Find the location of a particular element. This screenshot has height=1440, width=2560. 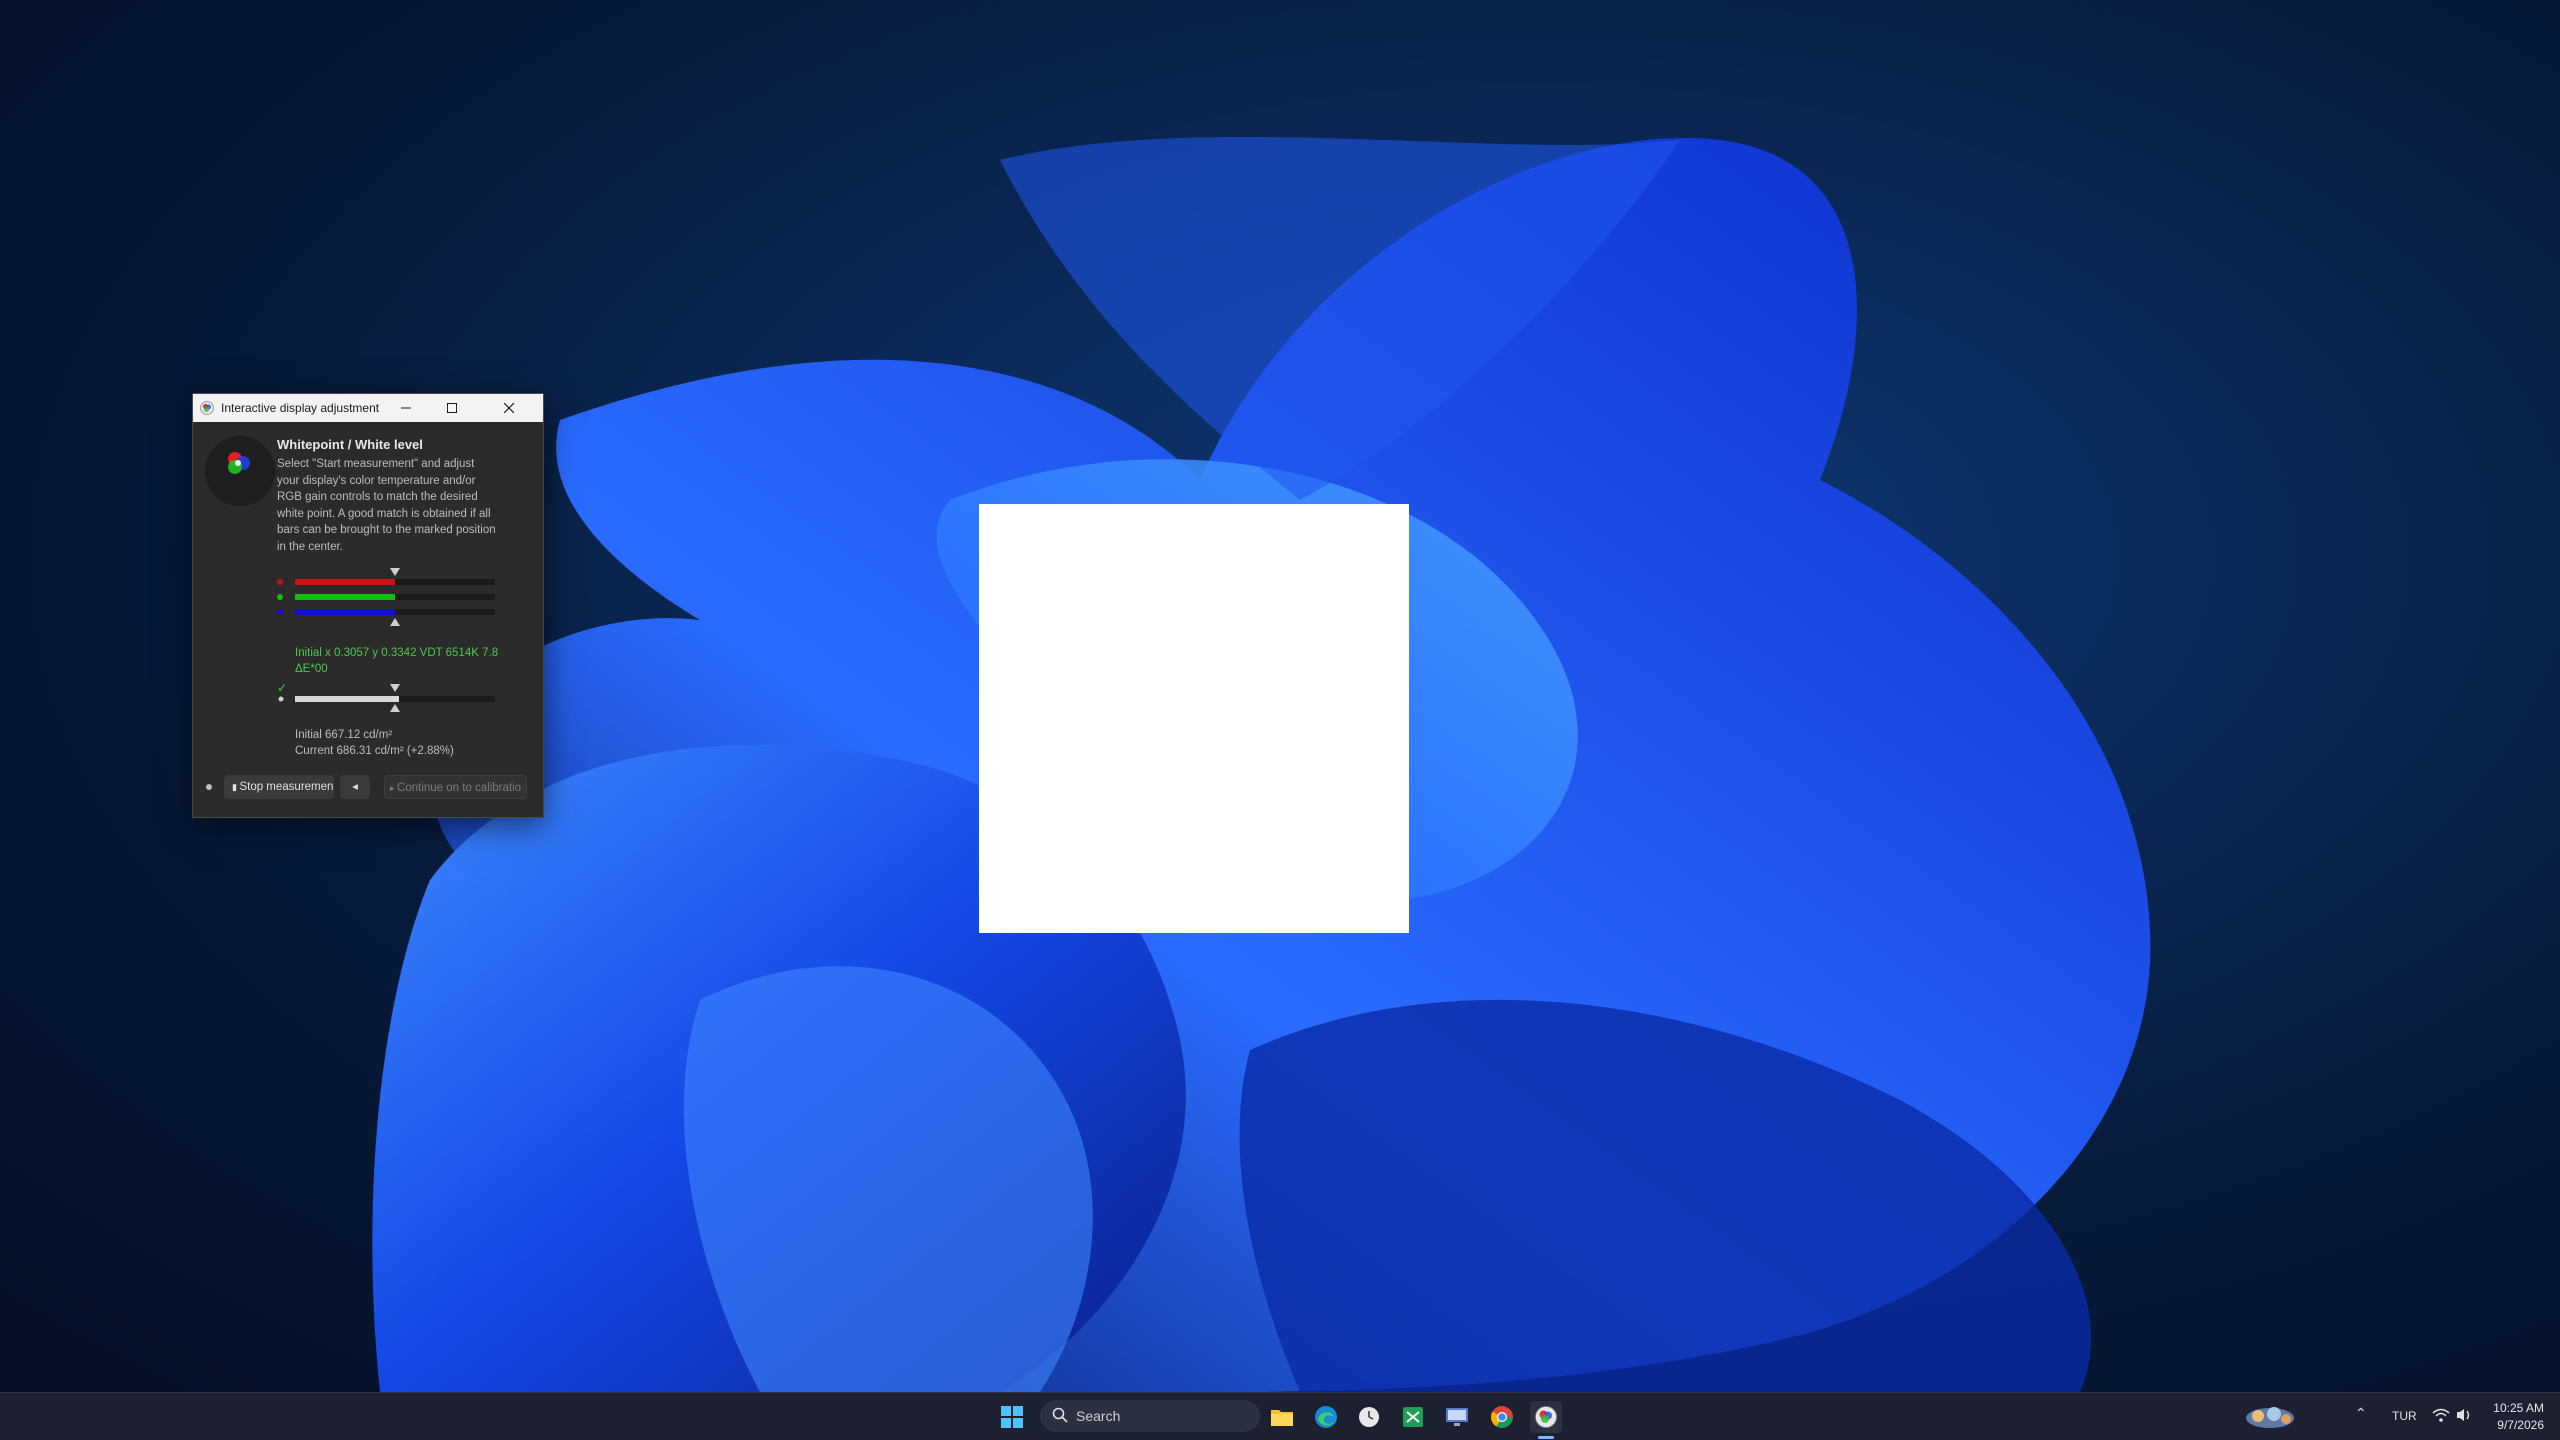

green-indicator-dot is located at coordinates (280, 597).